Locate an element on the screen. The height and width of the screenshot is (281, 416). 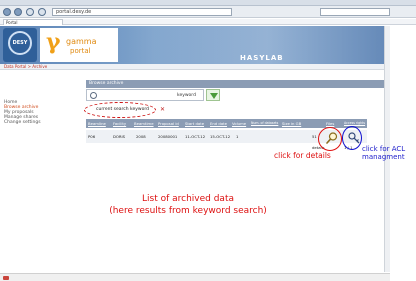
col-num-datasets: Num. of datasets is located at coordinates (264, 123).